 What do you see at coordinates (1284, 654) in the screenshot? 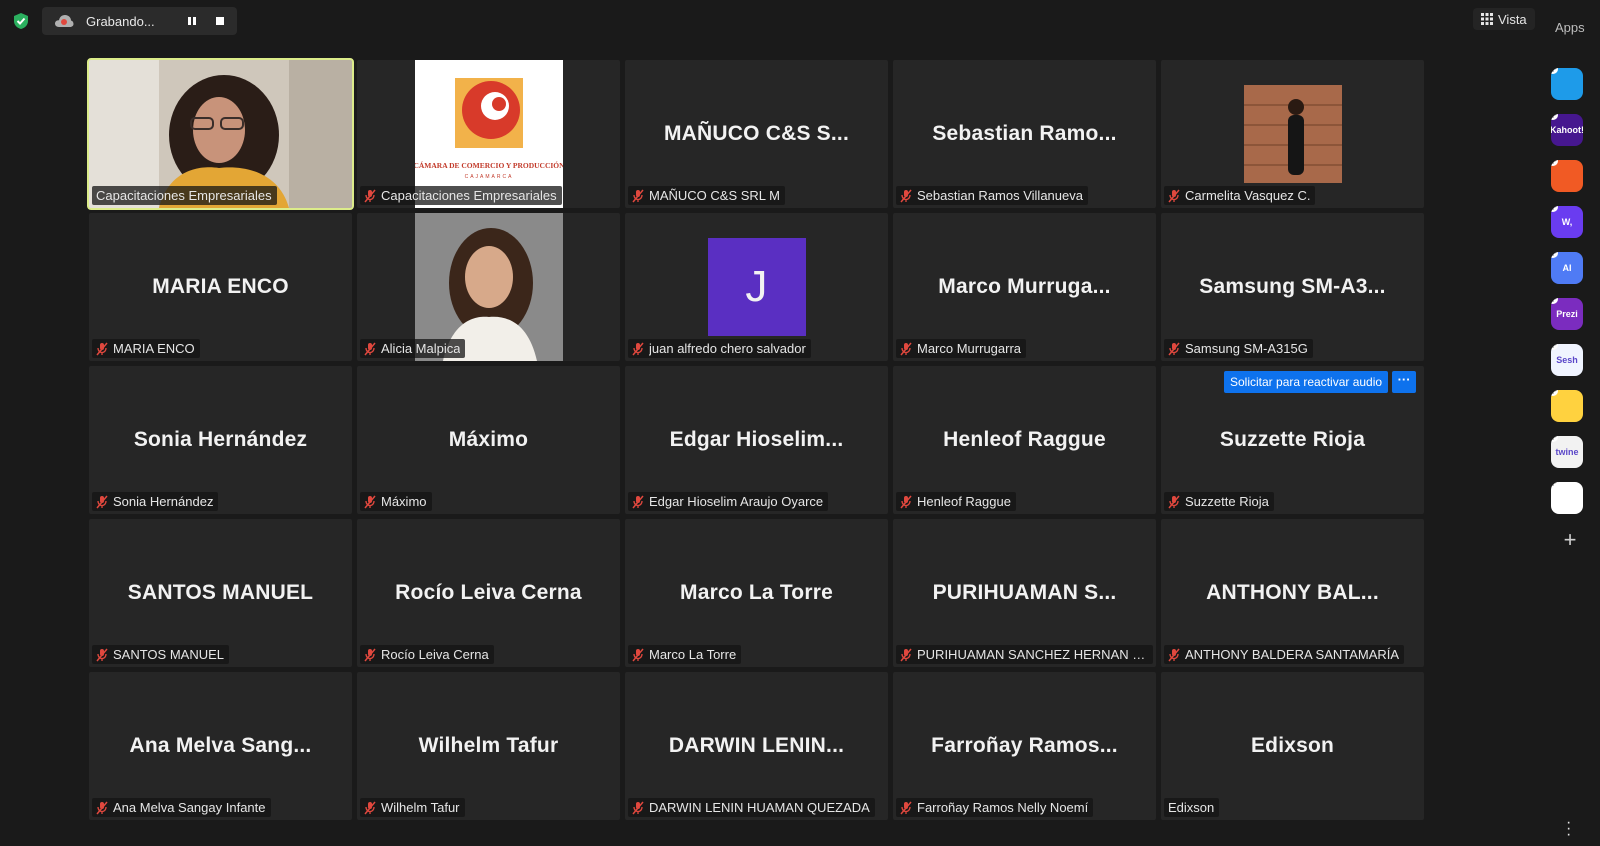
I see `participant-name-tag: ANTHONY BALDERA SANTAMARÍA` at bounding box center [1284, 654].